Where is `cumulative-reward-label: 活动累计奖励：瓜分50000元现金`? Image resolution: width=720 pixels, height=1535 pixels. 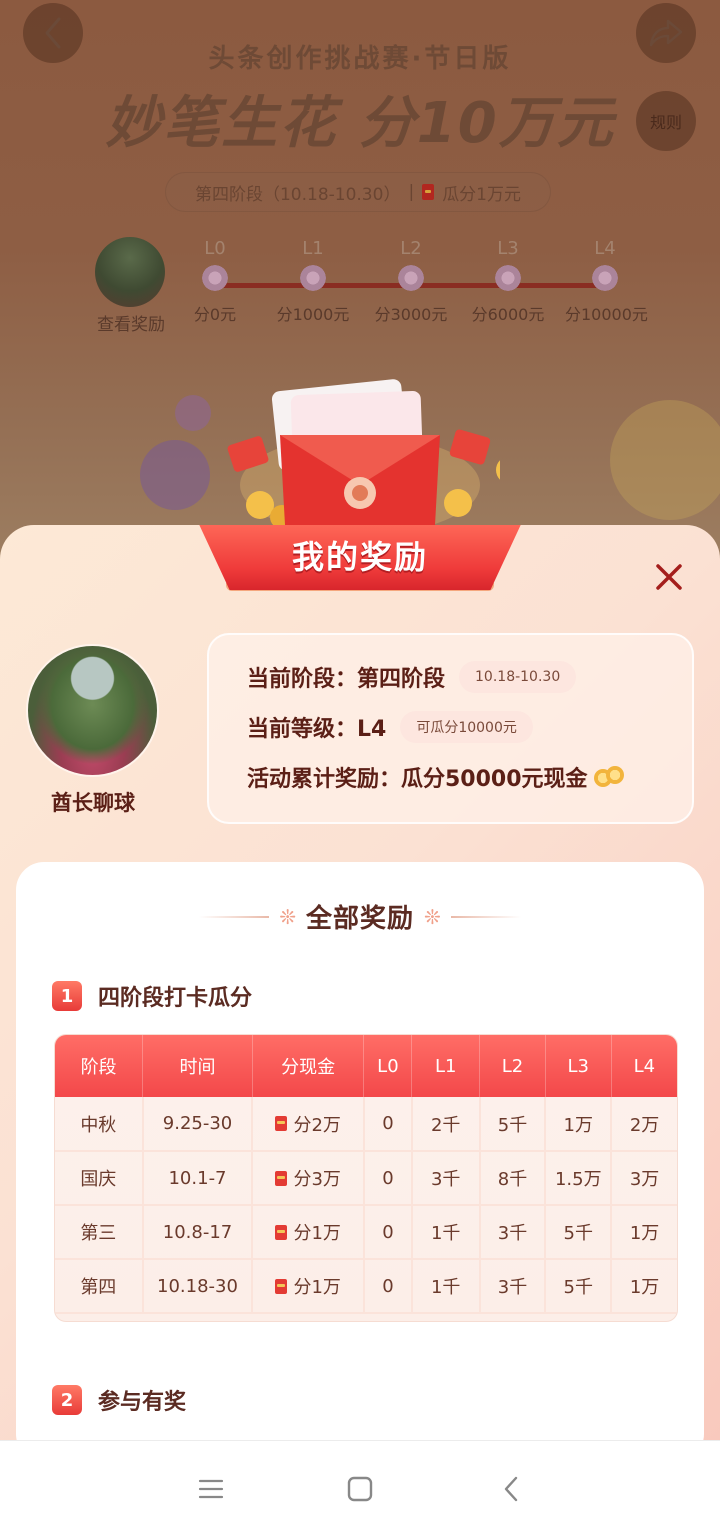 cumulative-reward-label: 活动累计奖励：瓜分50000元现金 is located at coordinates (417, 779).